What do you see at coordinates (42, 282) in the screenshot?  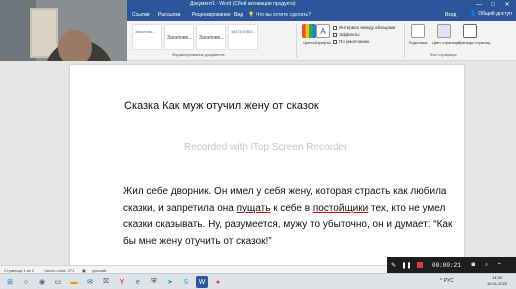 I see `viber-icon: ◉` at bounding box center [42, 282].